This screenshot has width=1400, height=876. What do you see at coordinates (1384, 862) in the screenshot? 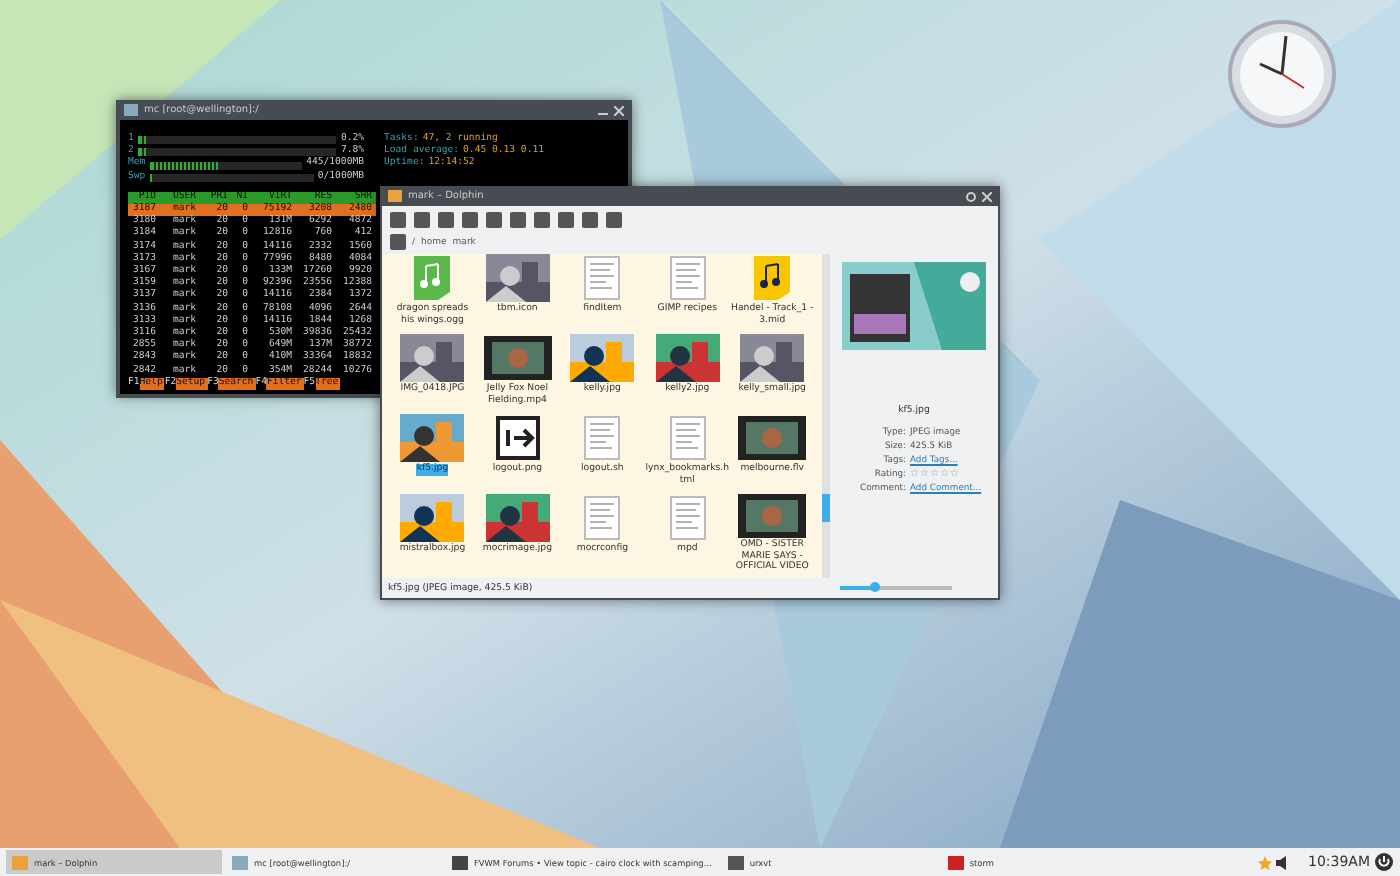
I see `power-icon` at bounding box center [1384, 862].